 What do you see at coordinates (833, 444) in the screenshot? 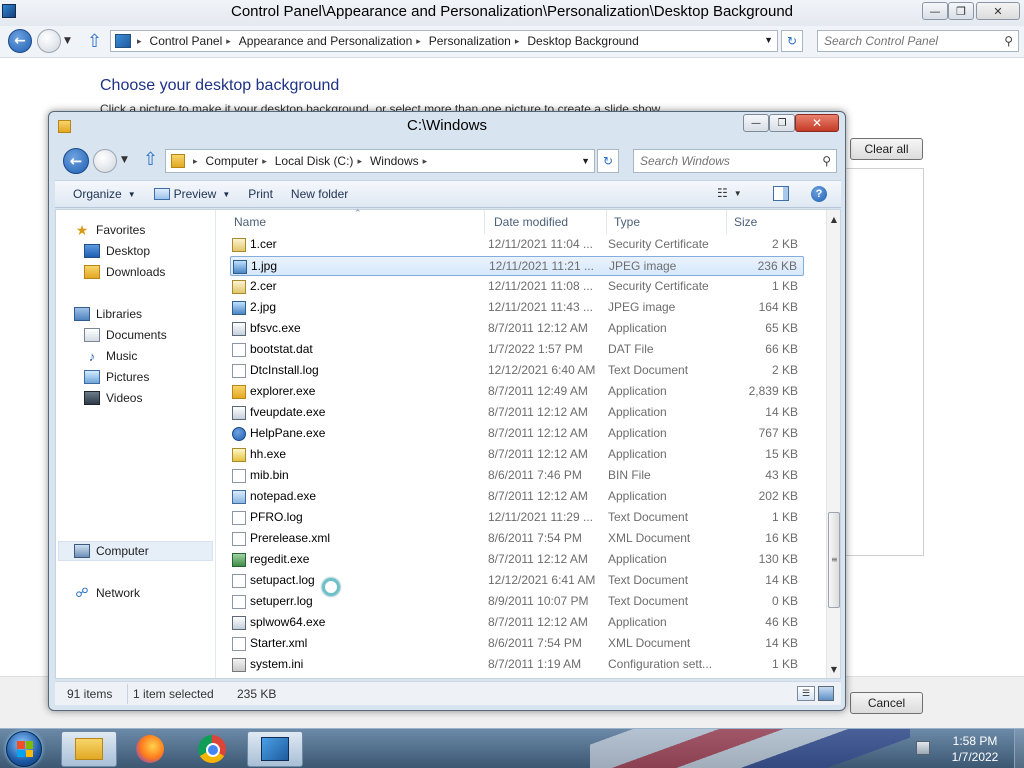
I see `vertical-scrollbar: ▲ ≡ ▼` at bounding box center [833, 444].